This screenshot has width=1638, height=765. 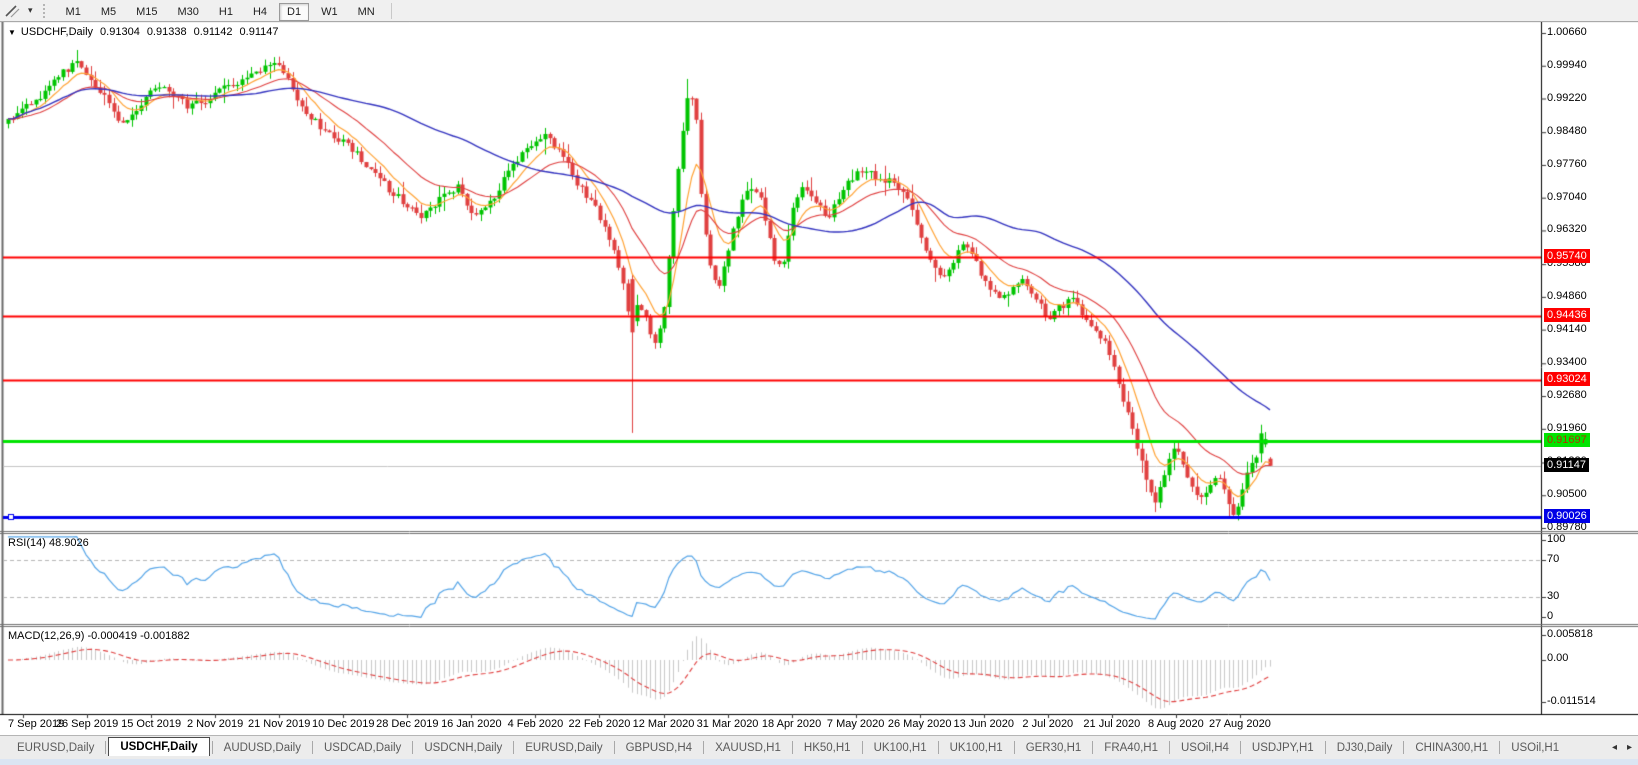 What do you see at coordinates (463, 748) in the screenshot?
I see `chart-tab-usdcnh-daily: USDCNH,Daily` at bounding box center [463, 748].